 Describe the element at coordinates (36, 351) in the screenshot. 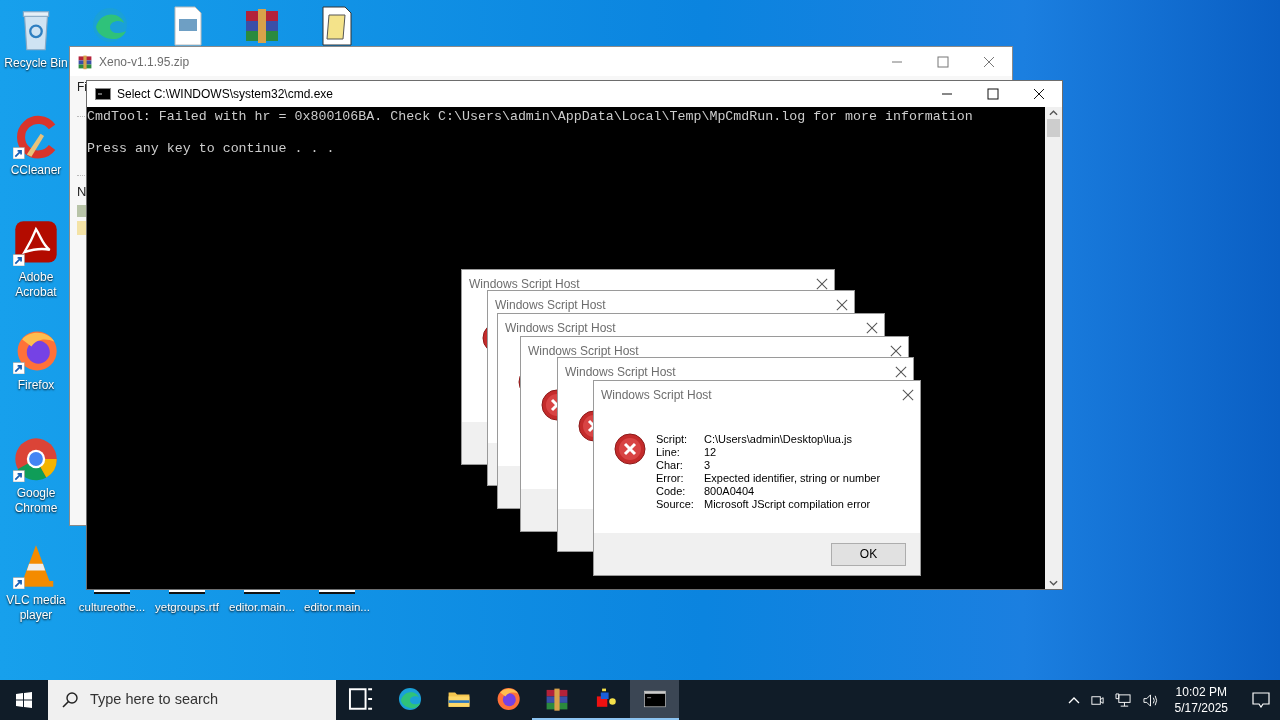

I see `firefox-icon` at that location.